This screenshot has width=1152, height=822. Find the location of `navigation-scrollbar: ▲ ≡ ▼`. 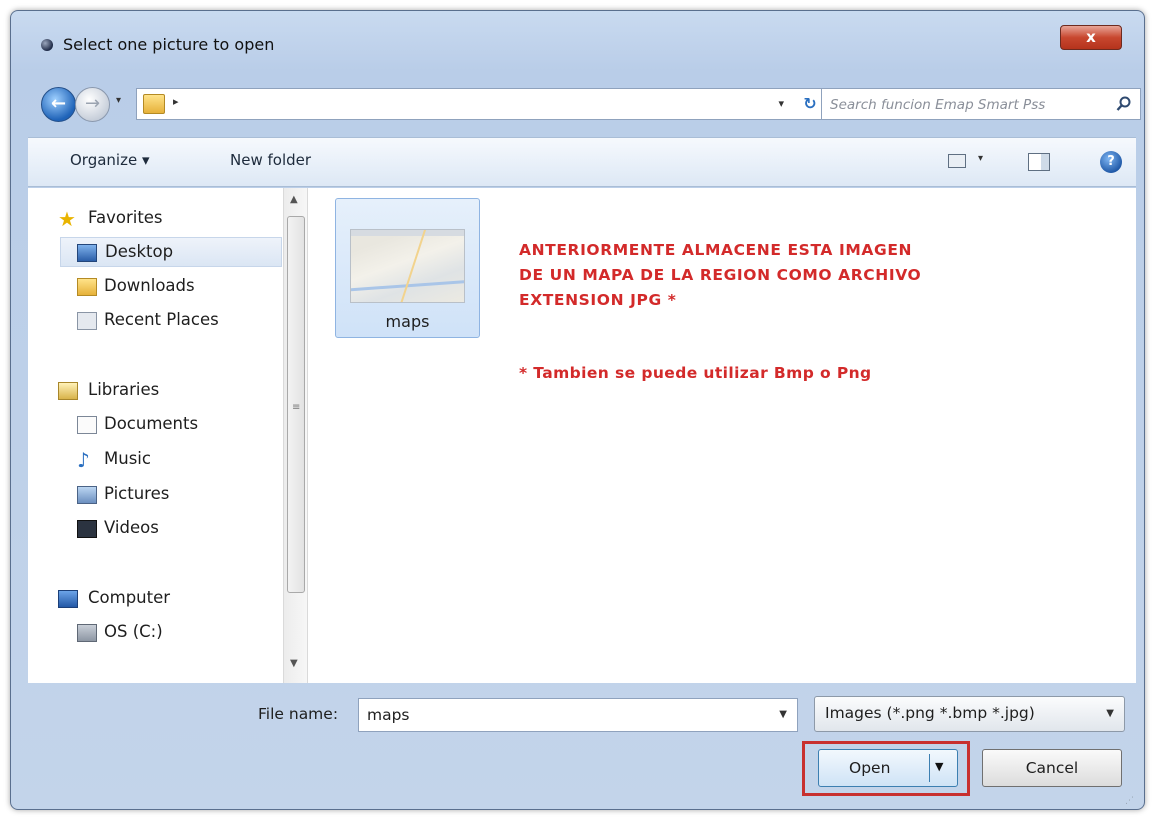

navigation-scrollbar: ▲ ≡ ▼ is located at coordinates (295, 435).